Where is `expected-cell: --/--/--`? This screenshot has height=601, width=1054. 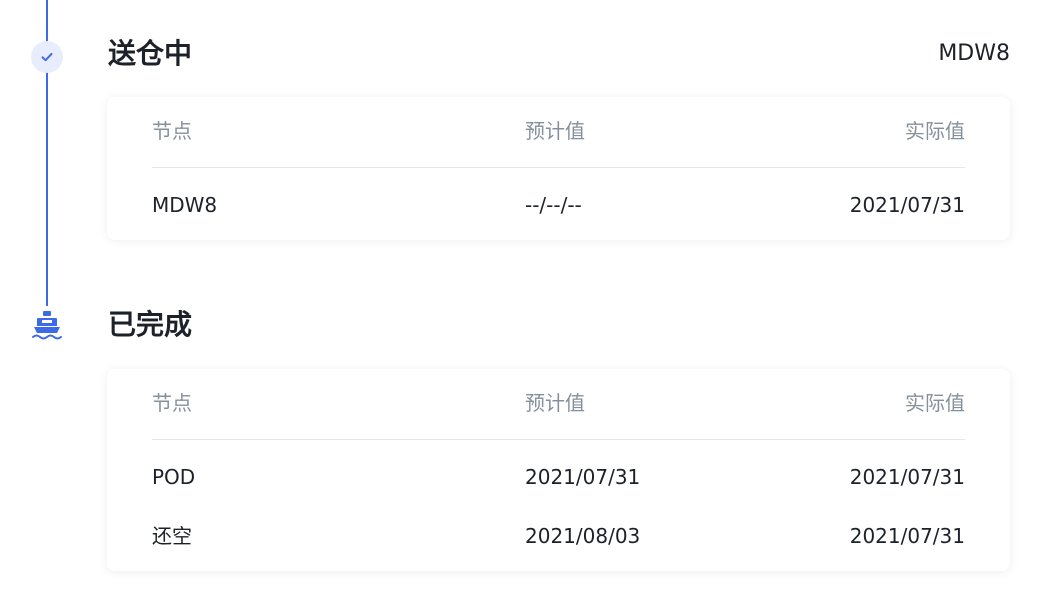
expected-cell: --/--/-- is located at coordinates (553, 205).